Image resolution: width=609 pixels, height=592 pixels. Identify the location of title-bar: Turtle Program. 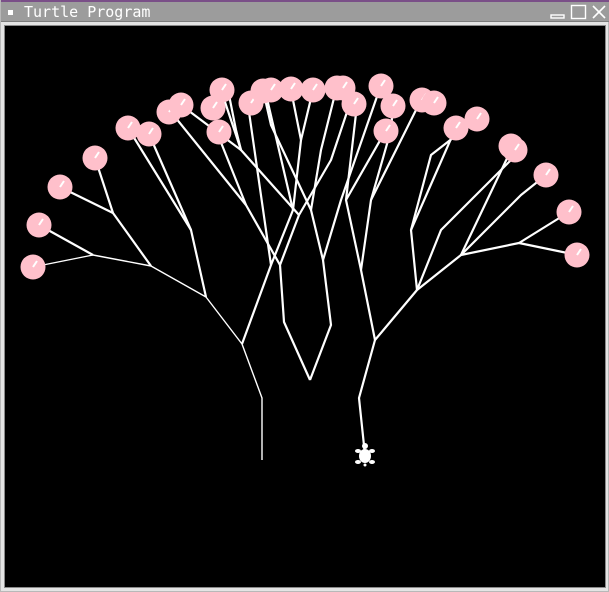
(305, 12).